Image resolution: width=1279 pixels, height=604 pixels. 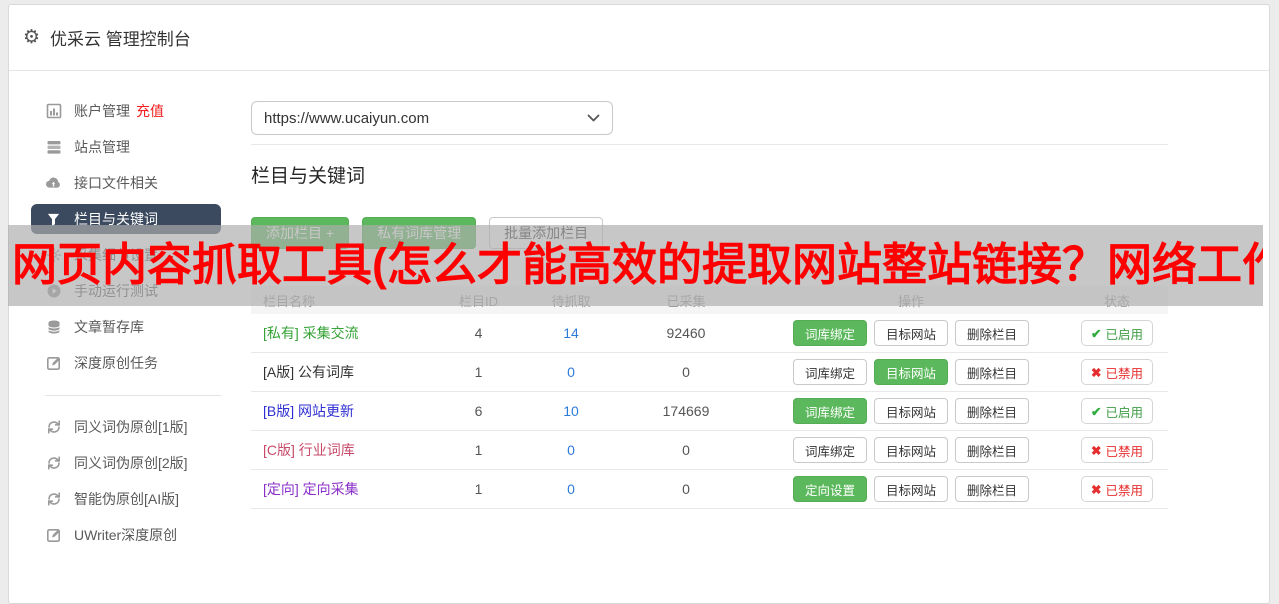 What do you see at coordinates (709, 144) in the screenshot?
I see `divider` at bounding box center [709, 144].